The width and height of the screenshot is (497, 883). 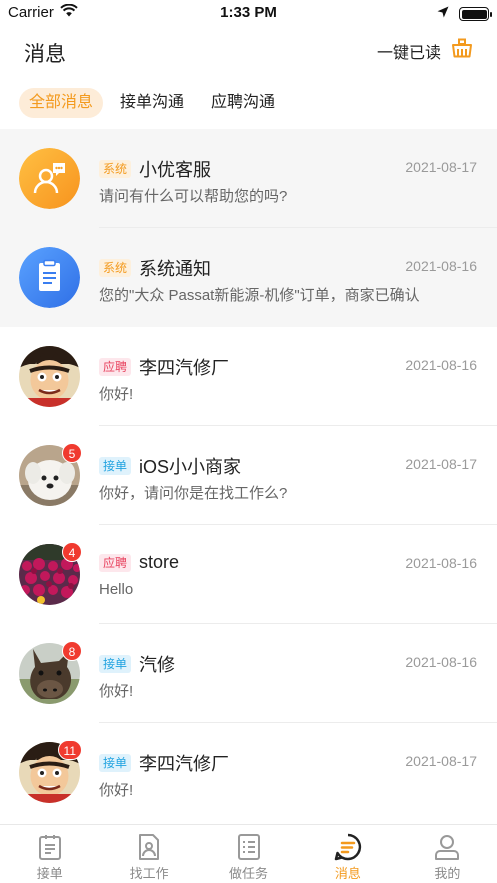 What do you see at coordinates (175, 269) in the screenshot?
I see `contact-name: 系统通知` at bounding box center [175, 269].